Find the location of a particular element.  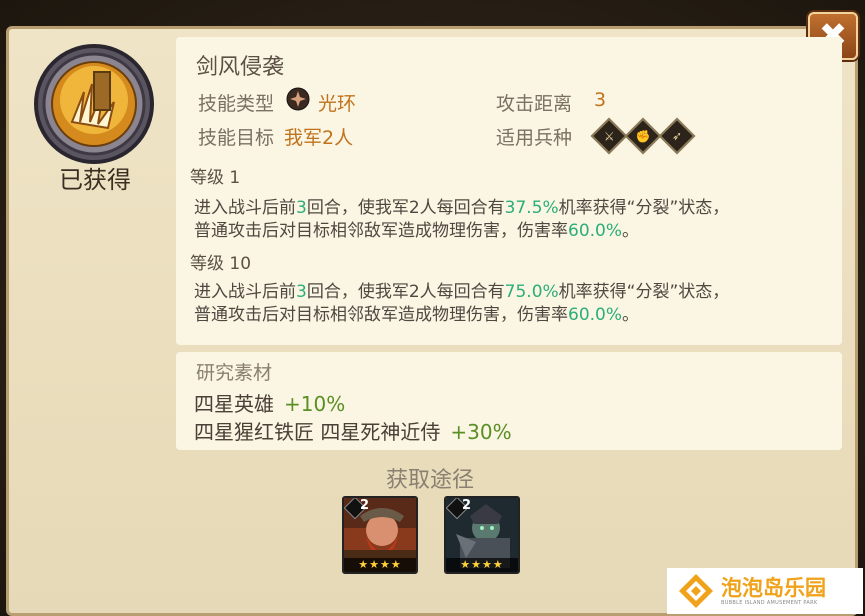

research-materials-box: 研究素材 四星英雄 +10% 四星猩红铁匠 四星死神近侍 +30% is located at coordinates (509, 401).